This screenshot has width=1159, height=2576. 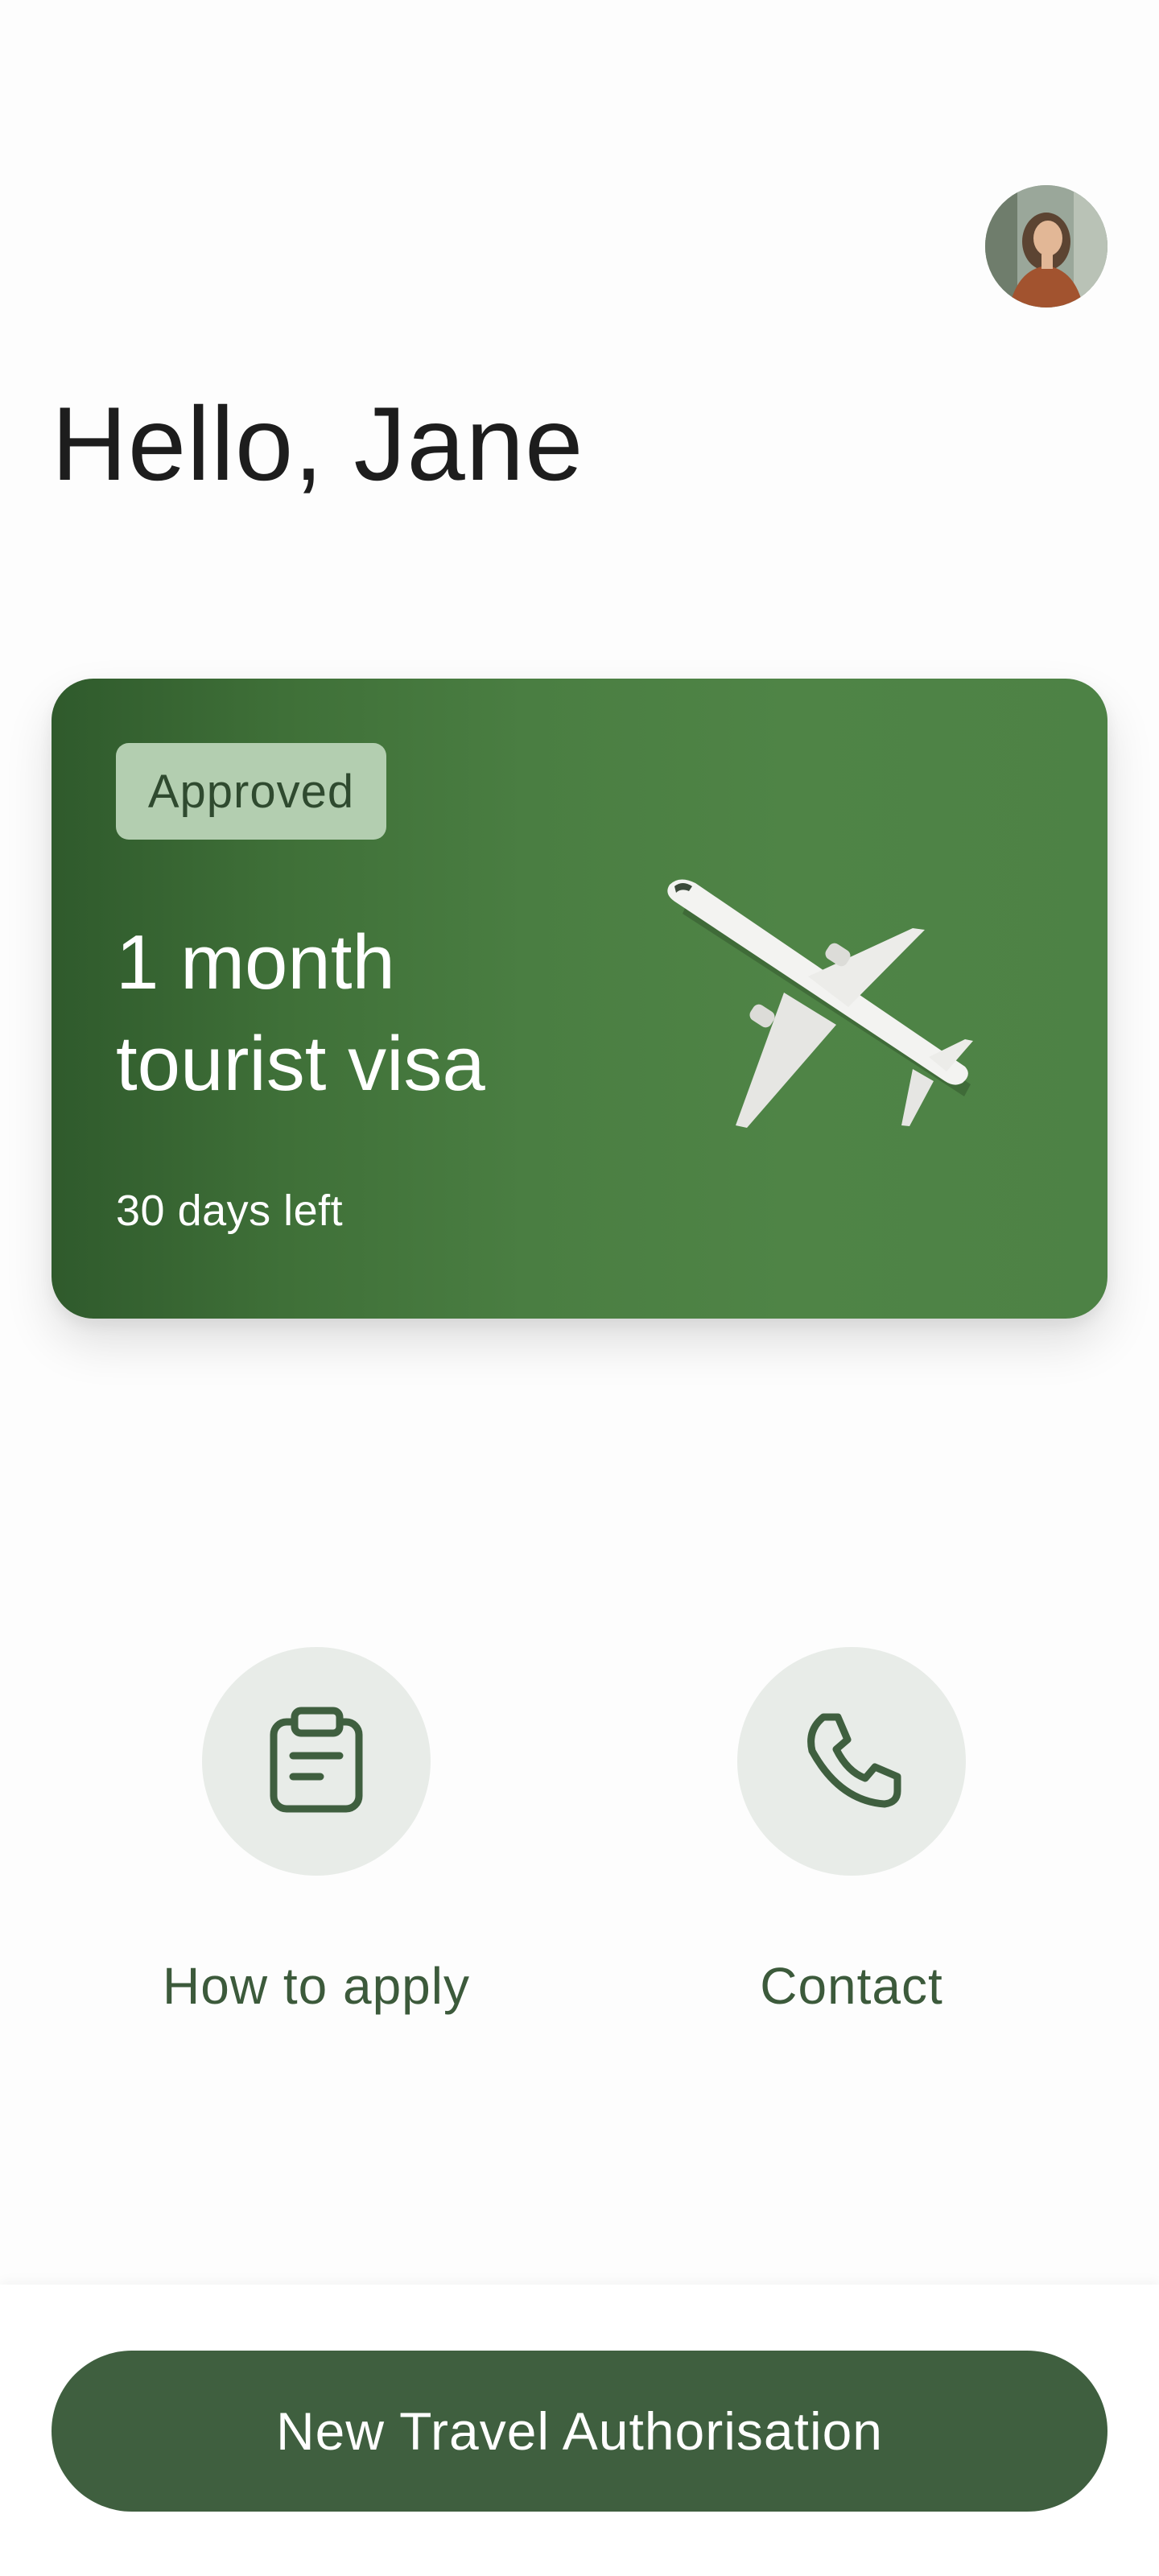 I want to click on visa-title-line1: 1 month, so click(x=255, y=962).